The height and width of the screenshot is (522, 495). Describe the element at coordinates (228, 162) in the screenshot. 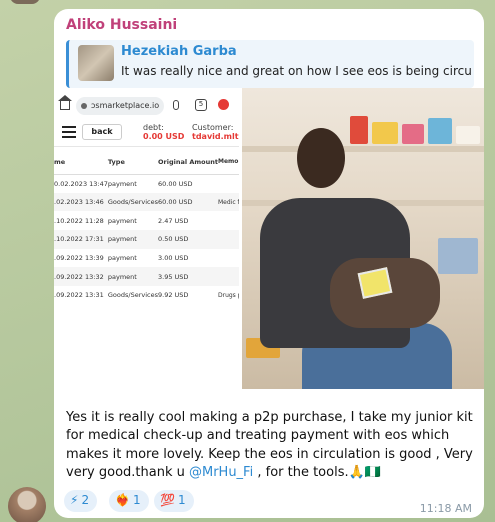

I see `col-memo: Memo` at that location.